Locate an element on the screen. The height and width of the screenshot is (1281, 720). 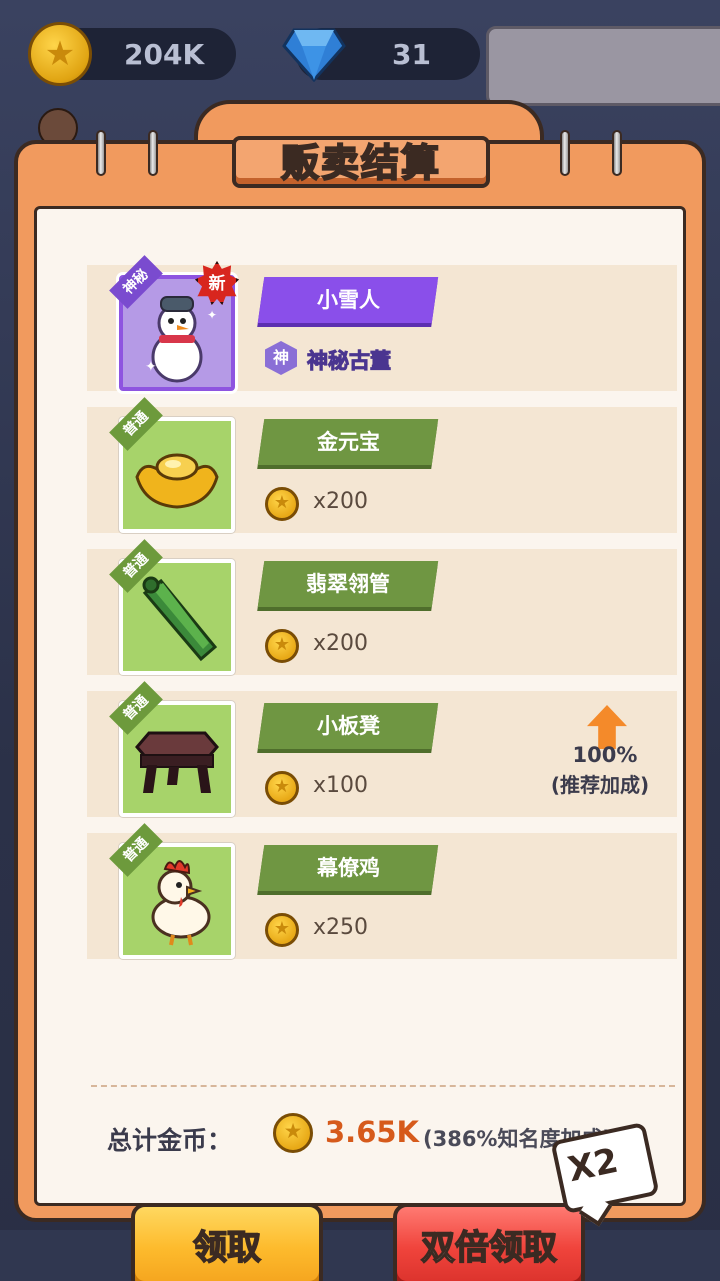
divider is located at coordinates (383, 1086).